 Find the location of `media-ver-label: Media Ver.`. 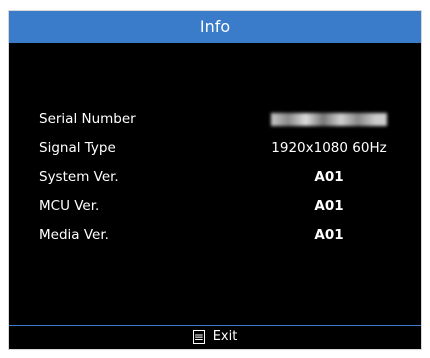

media-ver-label: Media Ver. is located at coordinates (74, 235).